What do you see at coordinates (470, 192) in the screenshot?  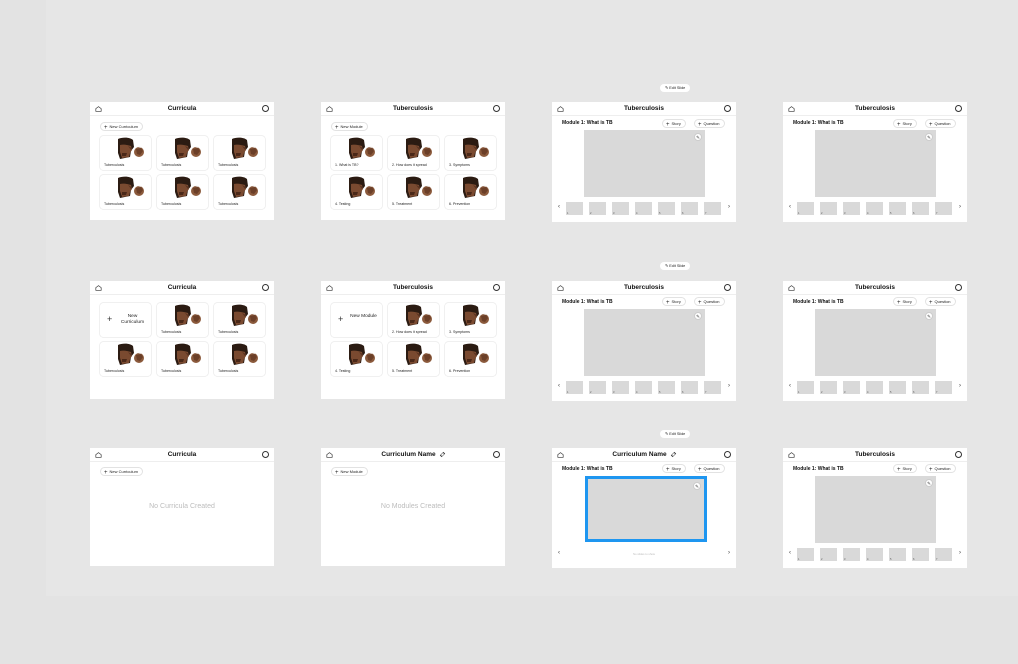 I see `module-card: 6. Prevention` at bounding box center [470, 192].